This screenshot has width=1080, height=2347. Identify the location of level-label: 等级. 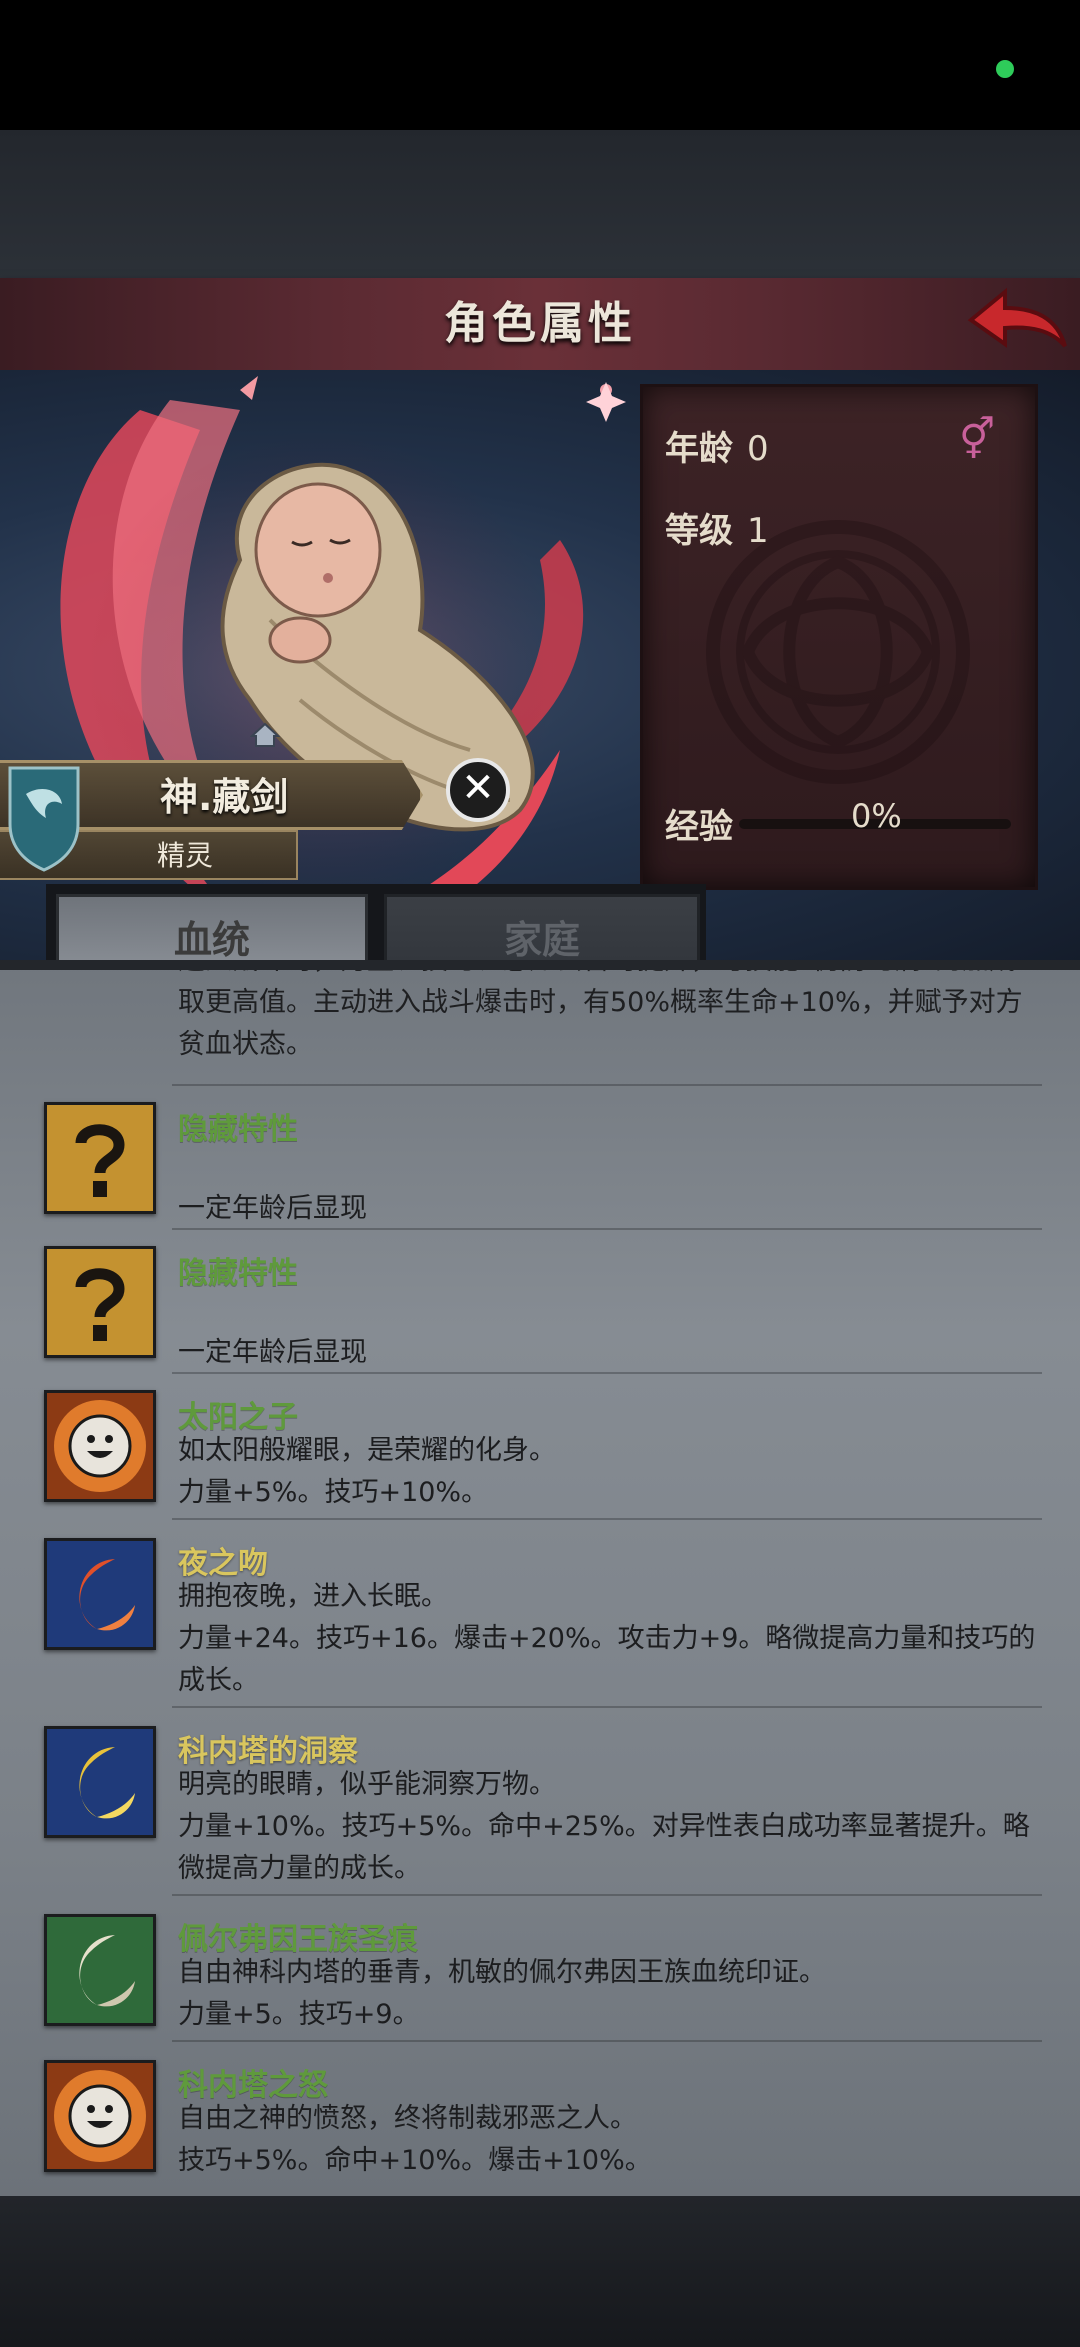
(699, 531).